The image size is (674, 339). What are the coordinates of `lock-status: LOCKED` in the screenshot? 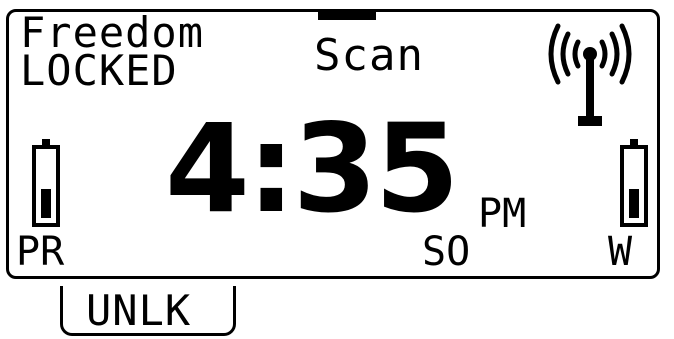 It's located at (99, 70).